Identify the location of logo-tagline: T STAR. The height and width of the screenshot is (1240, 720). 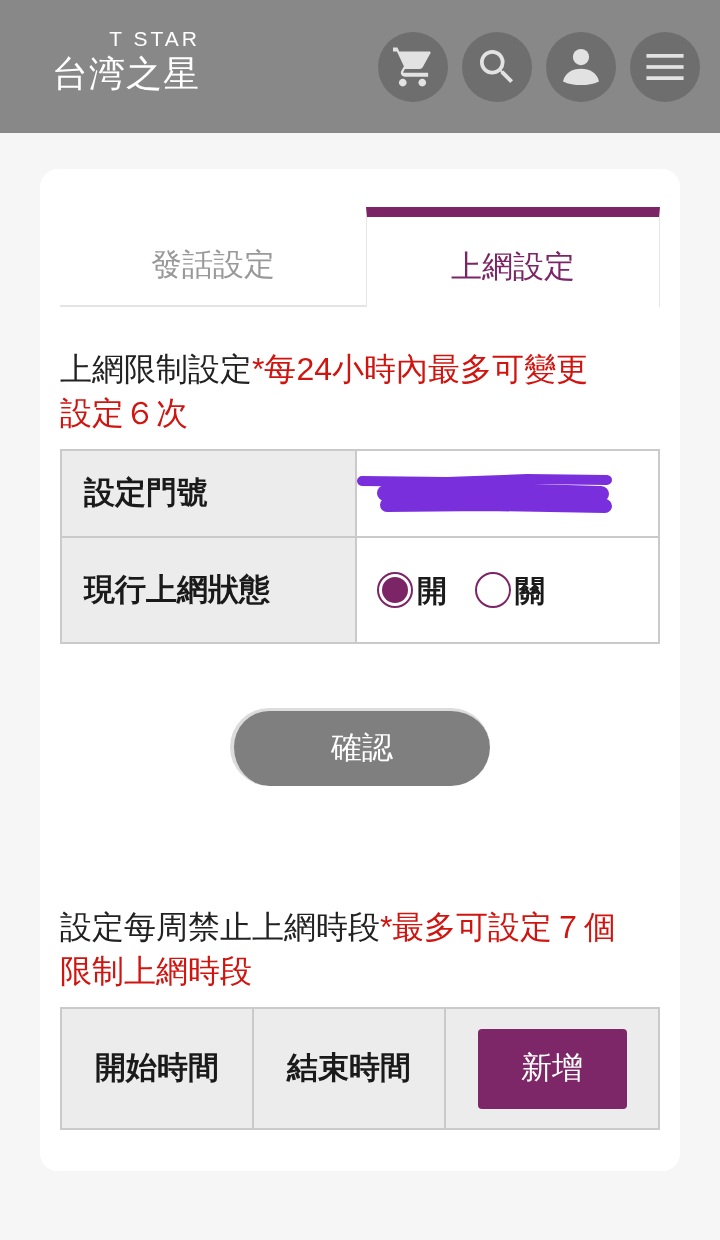
(154, 38).